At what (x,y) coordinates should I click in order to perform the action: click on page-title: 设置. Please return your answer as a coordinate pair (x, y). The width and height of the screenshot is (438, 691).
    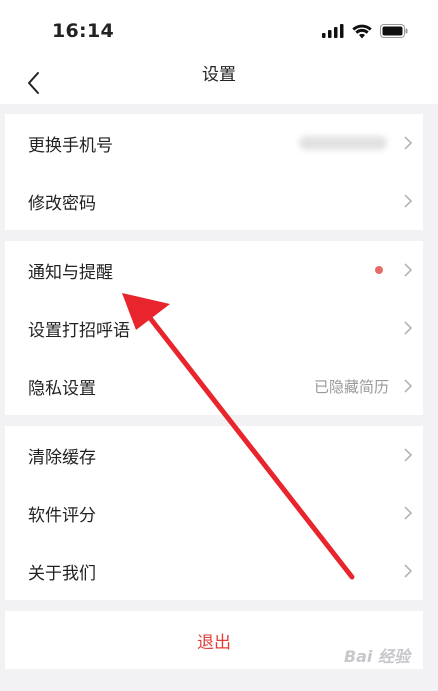
    Looking at the image, I should click on (219, 75).